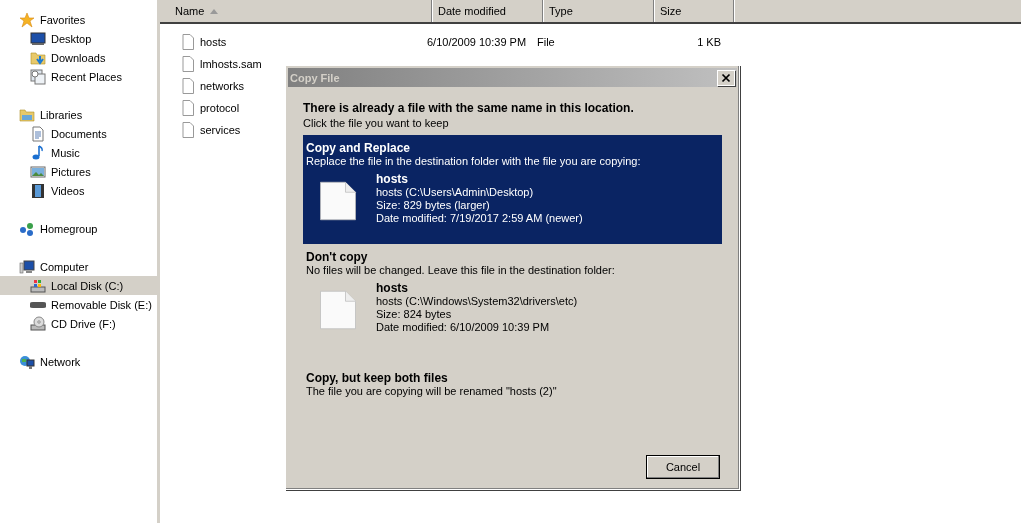 This screenshot has height=523, width=1021. What do you see at coordinates (376, 123) in the screenshot?
I see `dialog-instruction: Click the file you want to keep` at bounding box center [376, 123].